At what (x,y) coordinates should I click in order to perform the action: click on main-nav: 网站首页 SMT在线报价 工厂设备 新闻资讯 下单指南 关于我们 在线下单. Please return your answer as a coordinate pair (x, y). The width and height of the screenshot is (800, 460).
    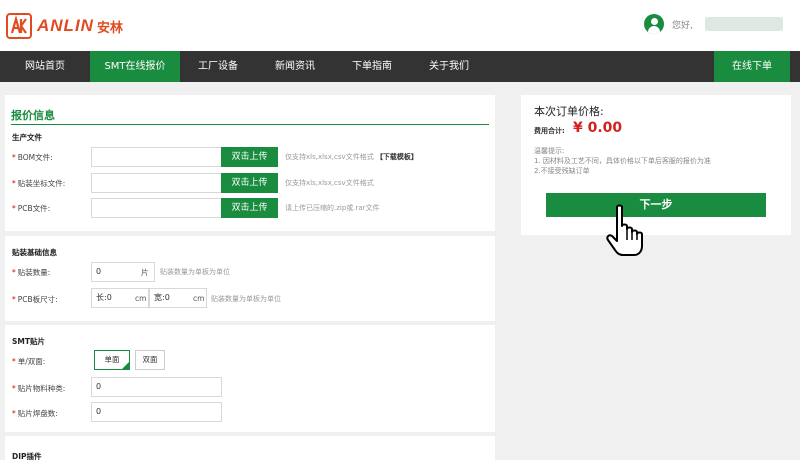
    Looking at the image, I should click on (400, 66).